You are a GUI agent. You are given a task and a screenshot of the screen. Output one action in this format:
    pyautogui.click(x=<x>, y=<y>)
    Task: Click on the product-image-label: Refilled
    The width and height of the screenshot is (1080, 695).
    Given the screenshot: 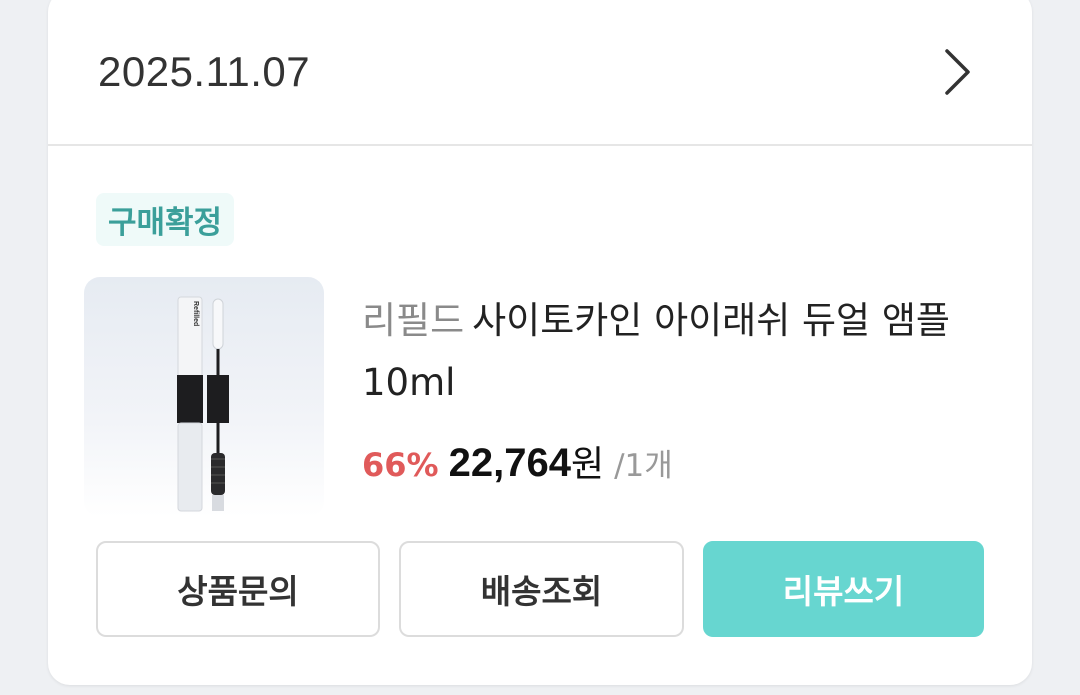 What is the action you would take?
    pyautogui.click(x=195, y=313)
    